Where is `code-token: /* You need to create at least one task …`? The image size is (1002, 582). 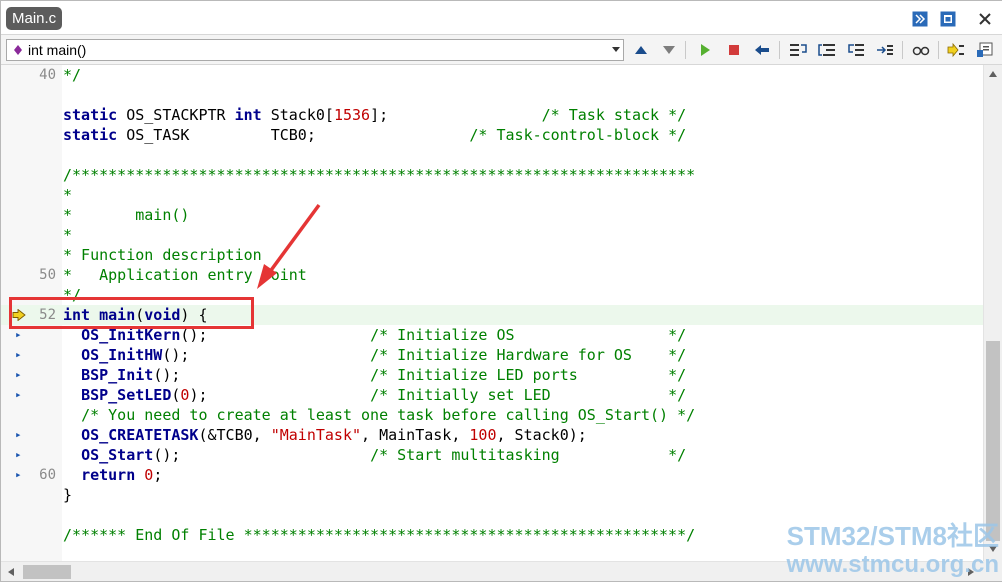
code-token: /* You need to create at least one task … is located at coordinates (388, 415).